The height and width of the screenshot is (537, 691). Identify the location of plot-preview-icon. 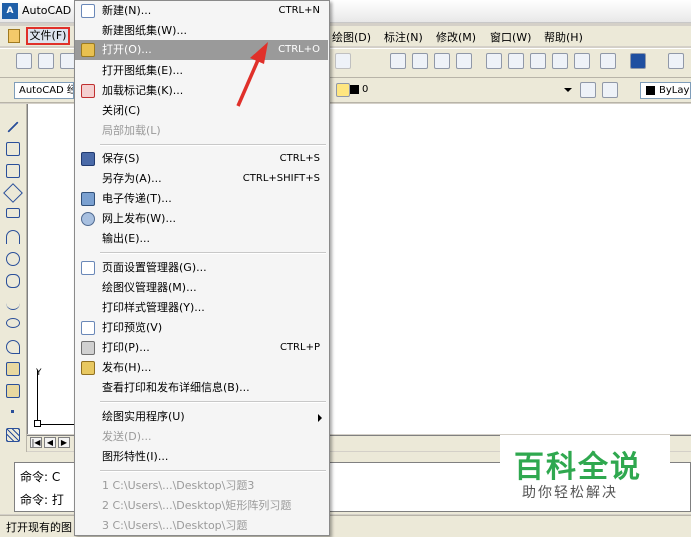
(88, 328).